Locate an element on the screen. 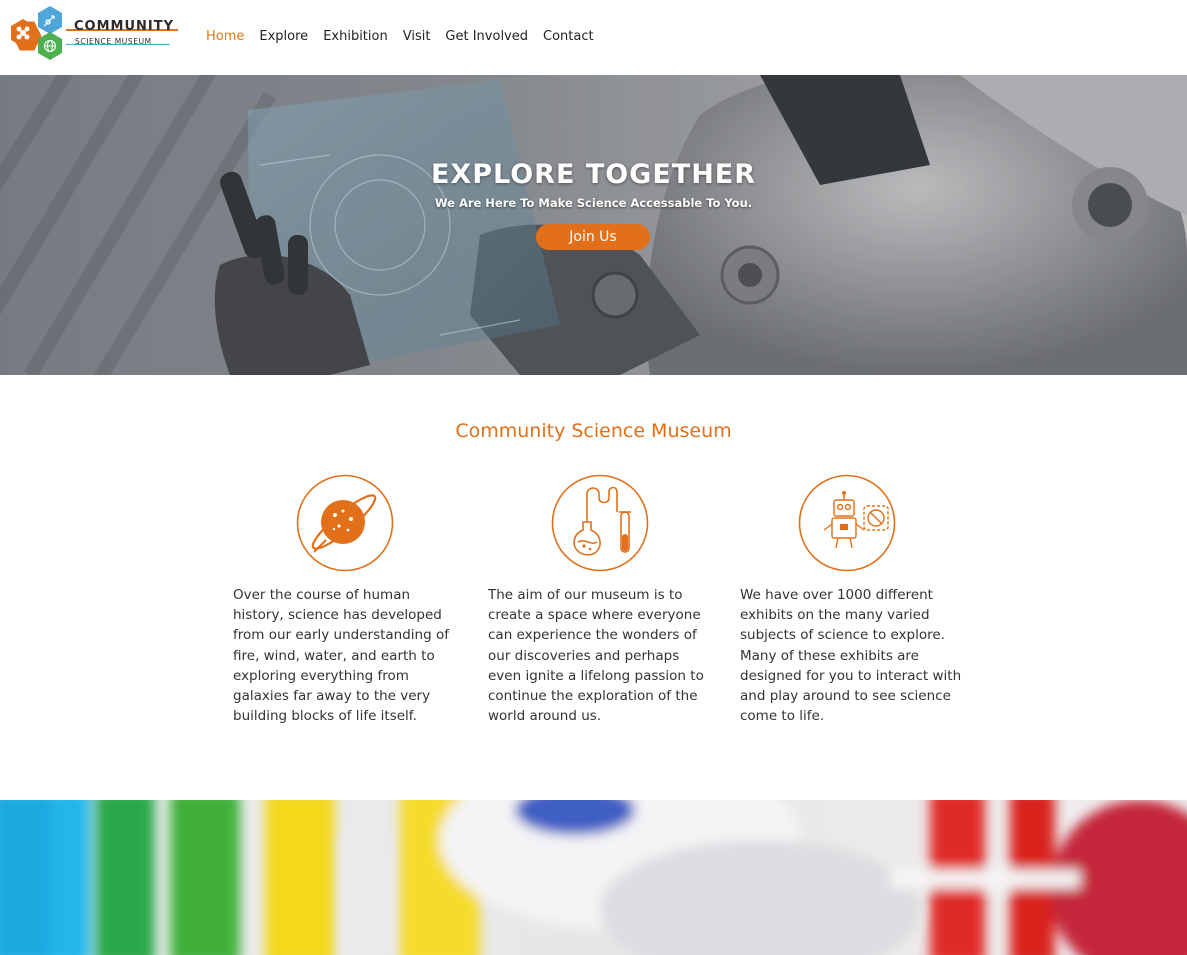 The width and height of the screenshot is (1187, 955). site-logo: COMMUNITY SCIENCE MUSEUM is located at coordinates (95, 33).